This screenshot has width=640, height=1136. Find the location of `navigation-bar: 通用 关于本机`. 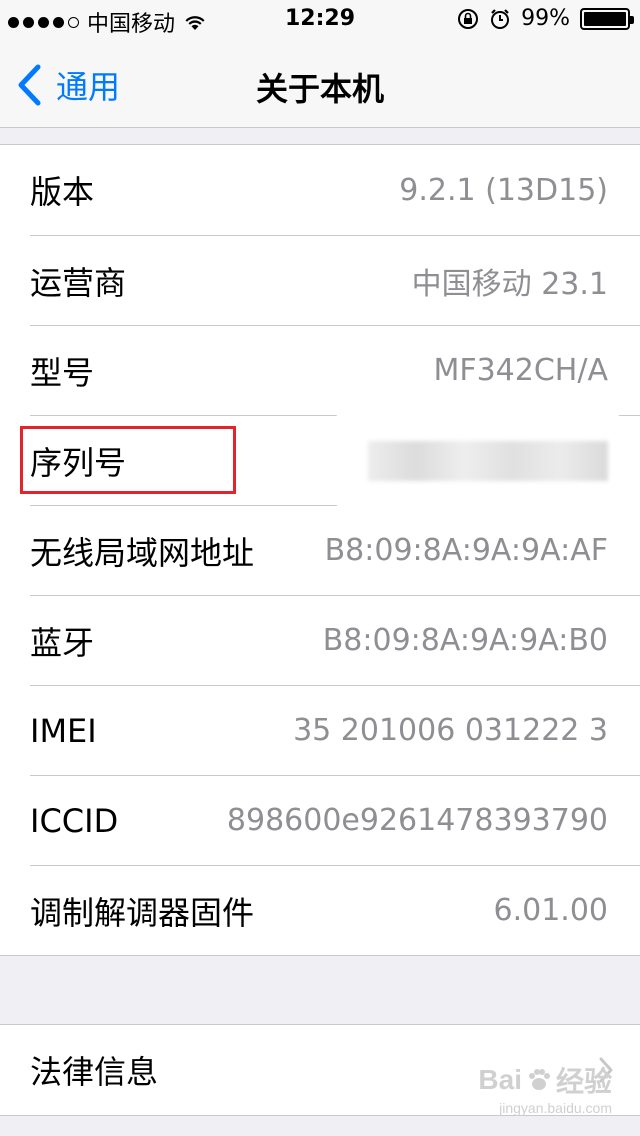

navigation-bar: 通用 关于本机 is located at coordinates (320, 84).